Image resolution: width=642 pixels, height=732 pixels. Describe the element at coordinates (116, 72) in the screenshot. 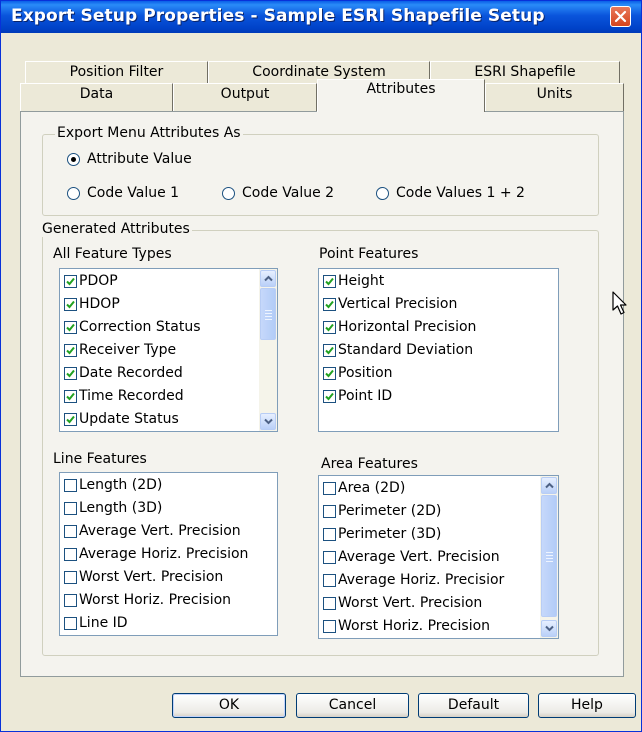

I see `tab-position-filter: Position Filter` at that location.